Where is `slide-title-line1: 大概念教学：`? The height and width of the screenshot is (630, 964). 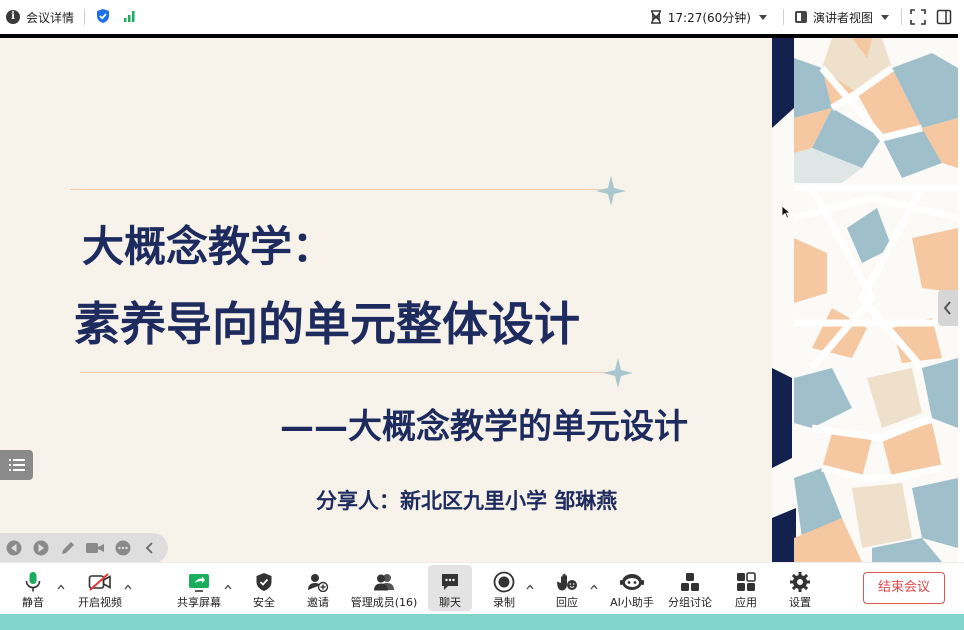 slide-title-line1: 大概念教学： is located at coordinates (208, 246).